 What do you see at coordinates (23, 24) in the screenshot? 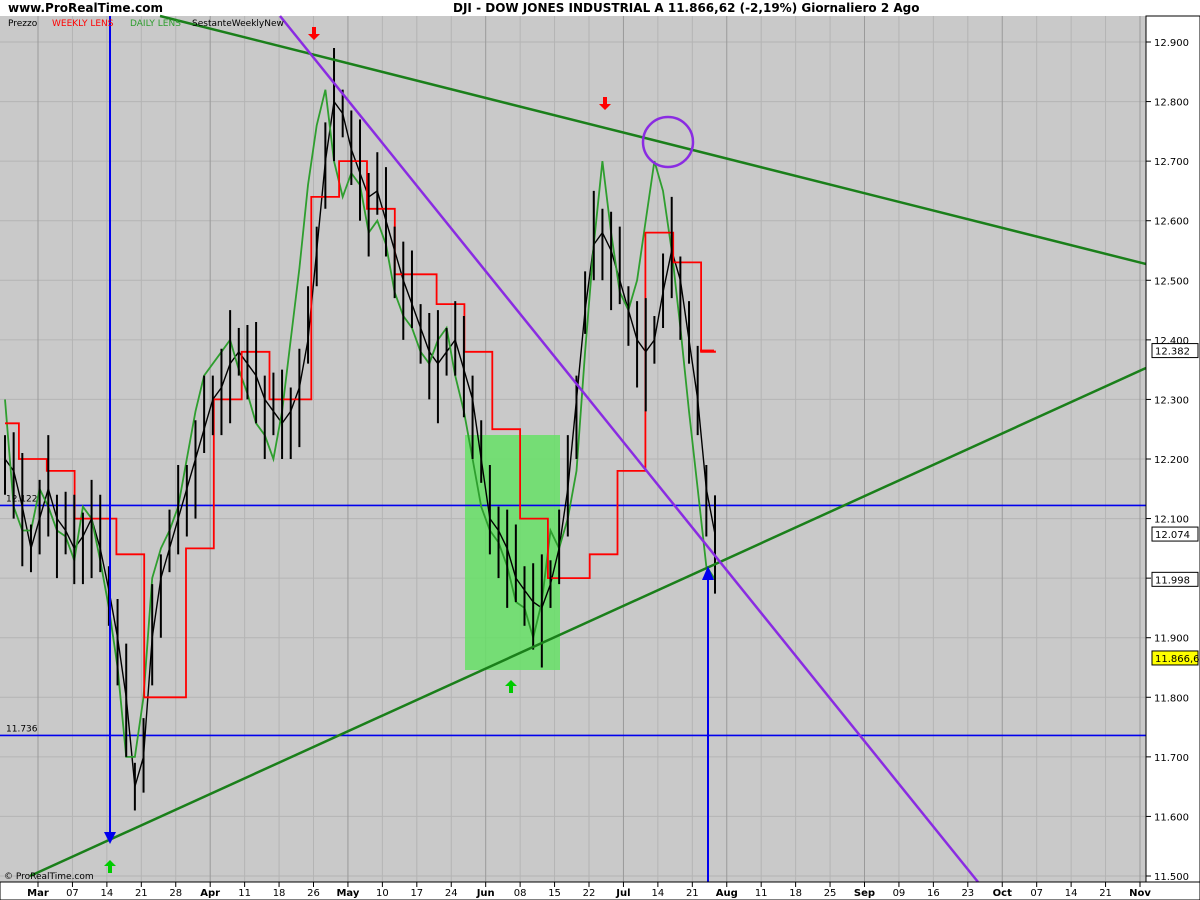
I see `legend-prezzo: Prezzo` at bounding box center [23, 24].